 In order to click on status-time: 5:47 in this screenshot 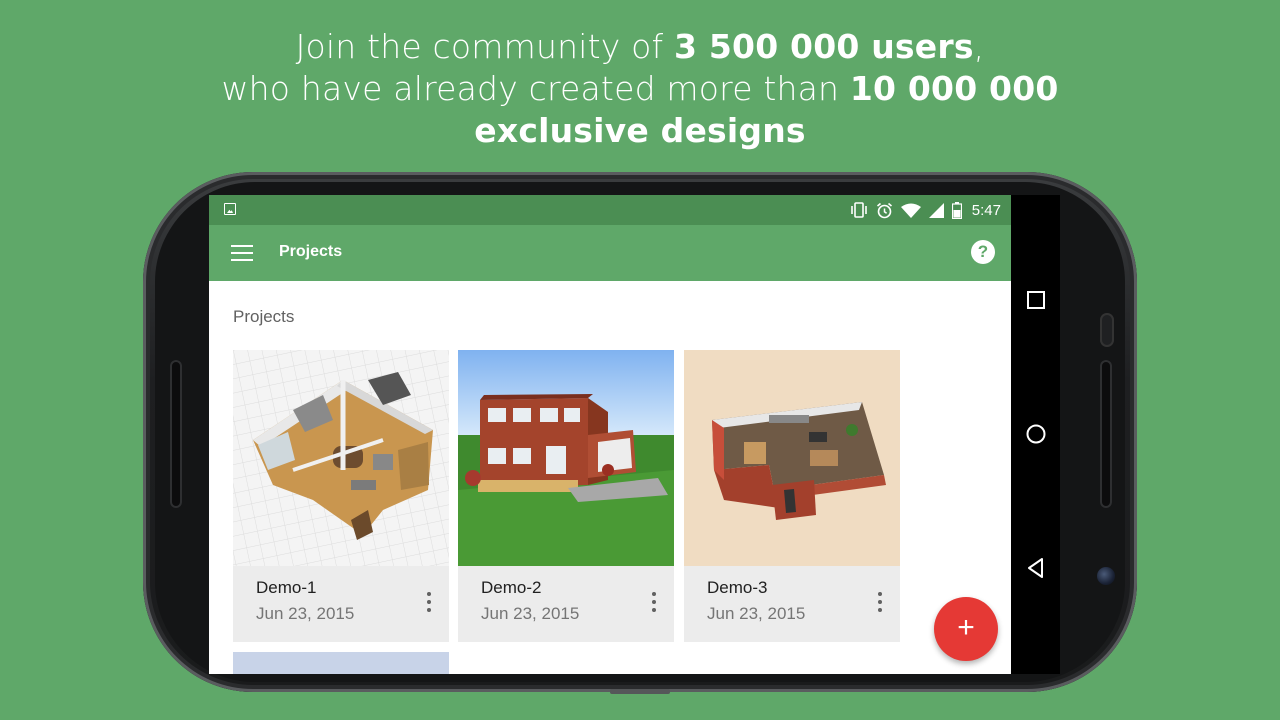, I will do `click(986, 210)`.